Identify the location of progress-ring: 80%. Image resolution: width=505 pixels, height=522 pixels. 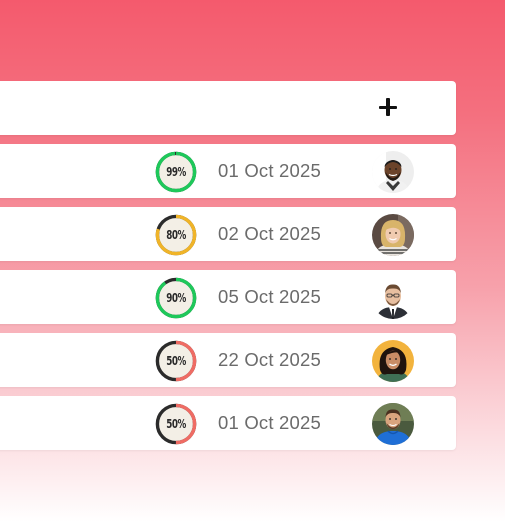
(176, 235).